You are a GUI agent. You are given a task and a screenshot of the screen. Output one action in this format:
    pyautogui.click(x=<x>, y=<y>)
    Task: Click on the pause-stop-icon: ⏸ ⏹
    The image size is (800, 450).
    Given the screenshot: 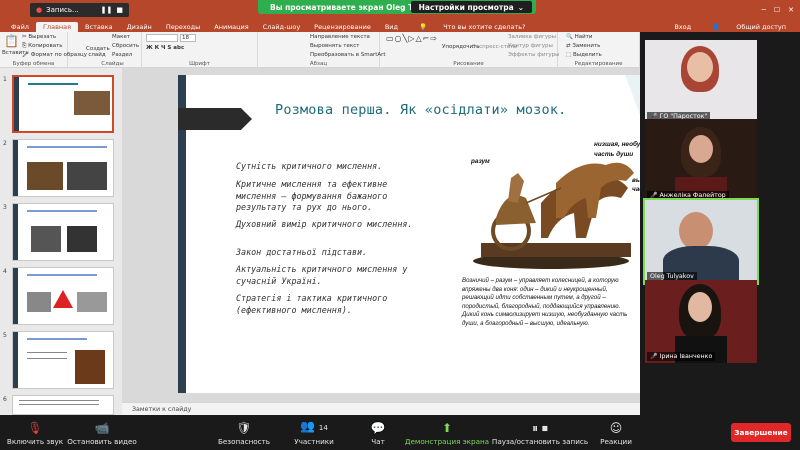 What is the action you would take?
    pyautogui.click(x=540, y=428)
    